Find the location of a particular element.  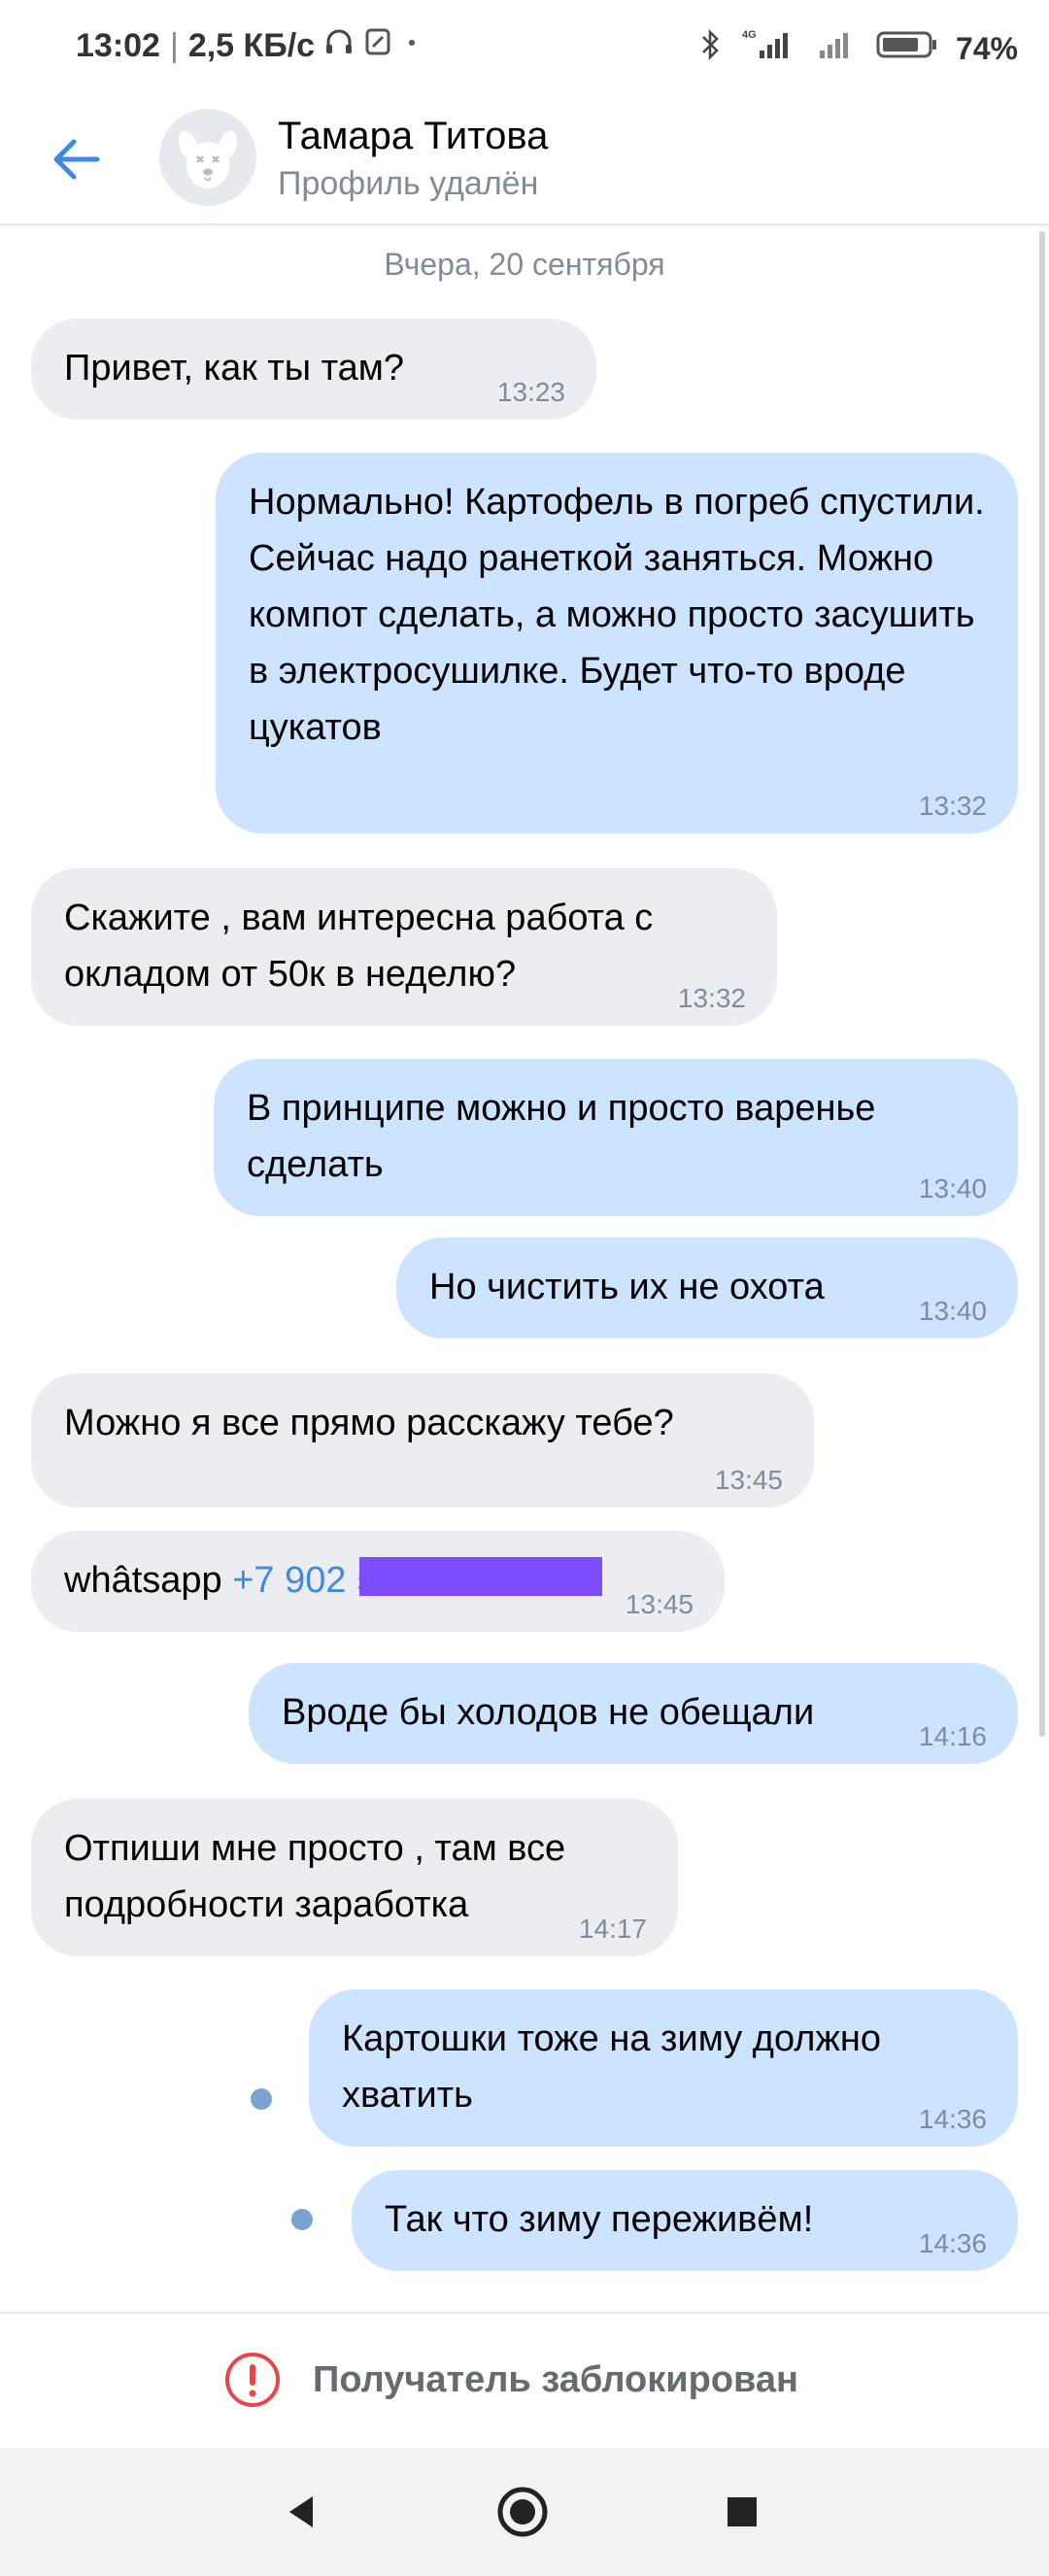

message-outgoing: Так что зиму переживём! 14:36 is located at coordinates (685, 2220).